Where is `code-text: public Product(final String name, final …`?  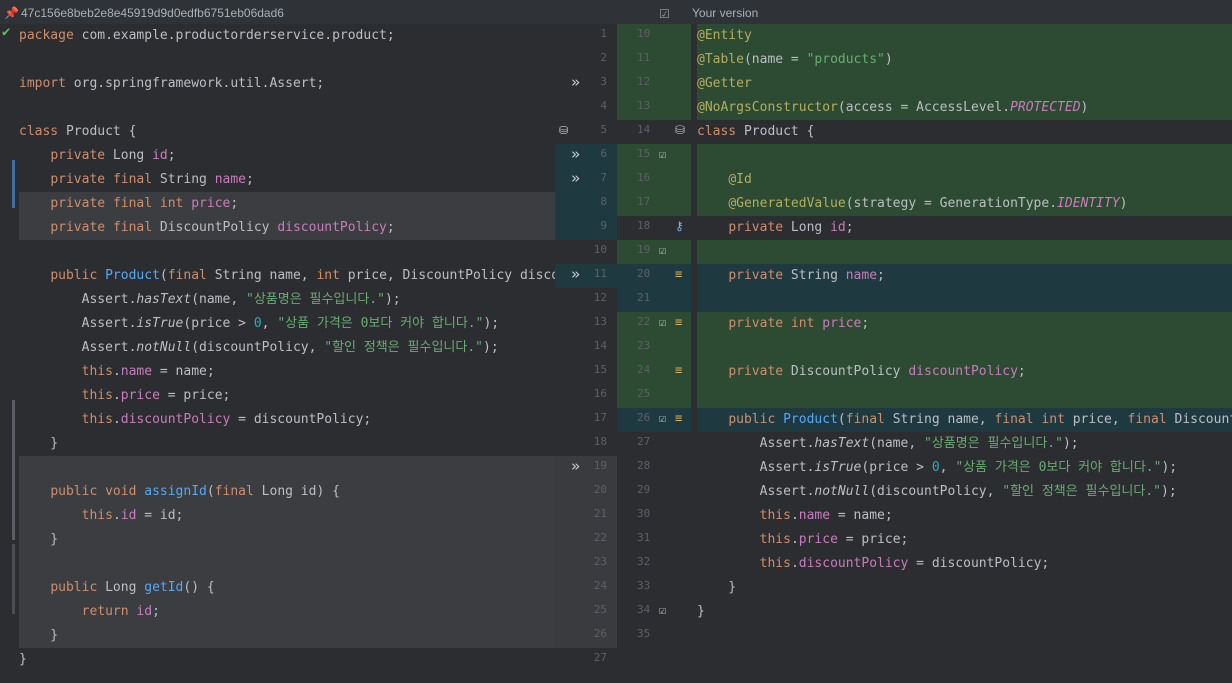 code-text: public Product(final String name, final … is located at coordinates (980, 419).